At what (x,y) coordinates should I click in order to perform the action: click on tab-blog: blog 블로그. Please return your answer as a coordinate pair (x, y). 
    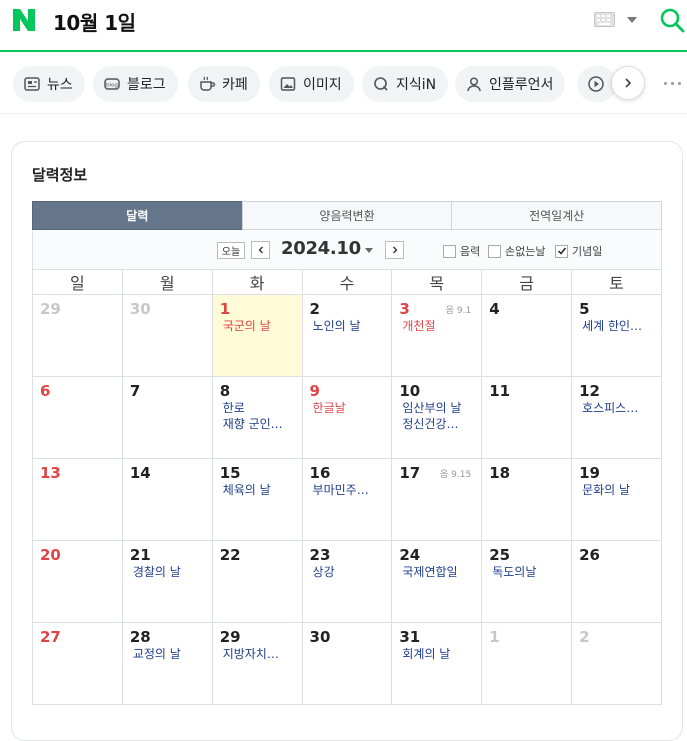
    Looking at the image, I should click on (135, 84).